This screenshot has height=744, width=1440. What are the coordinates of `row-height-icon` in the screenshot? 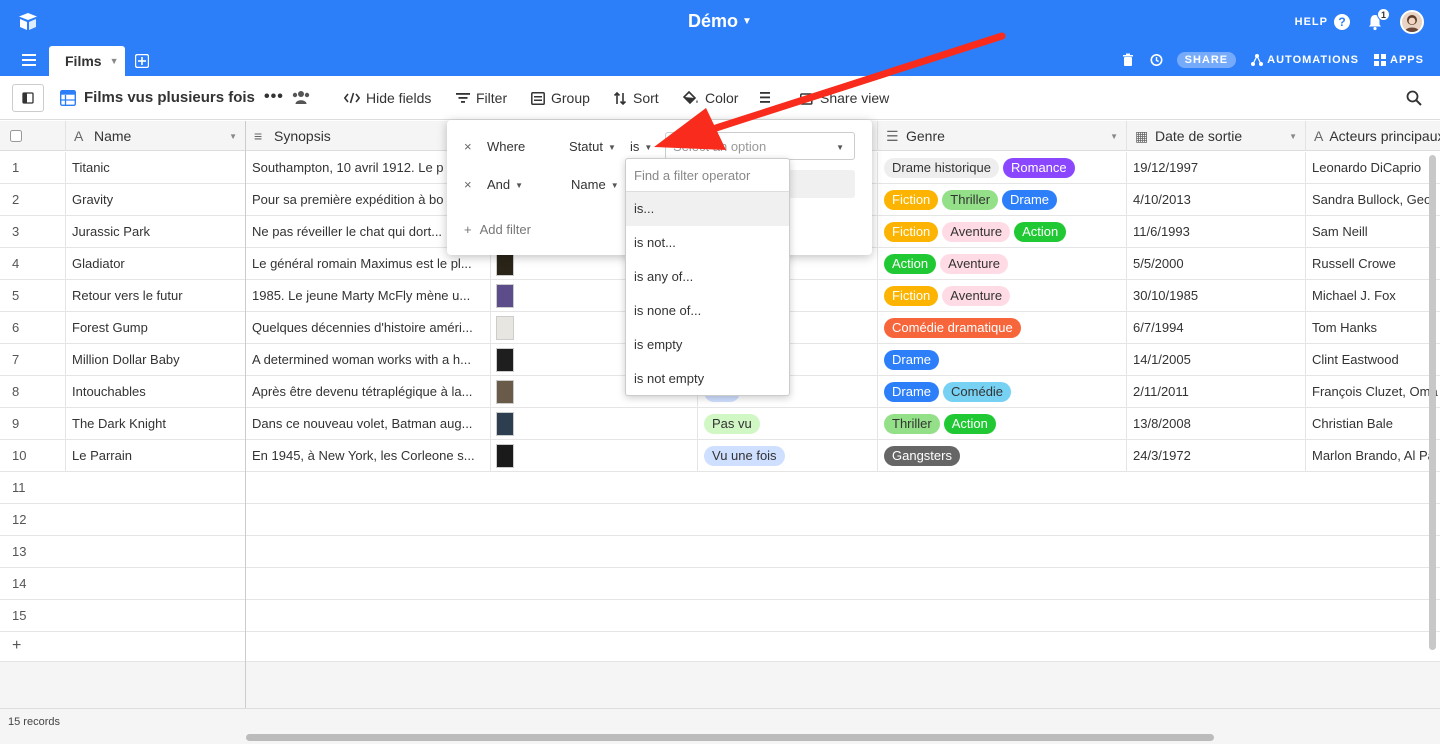 It's located at (767, 97).